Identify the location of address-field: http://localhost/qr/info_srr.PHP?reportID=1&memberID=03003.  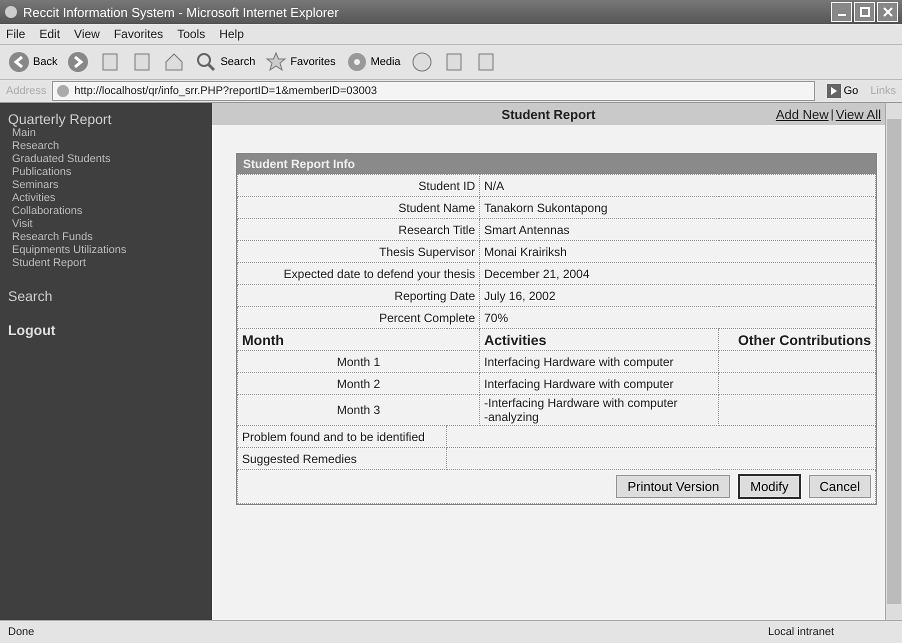
(433, 91).